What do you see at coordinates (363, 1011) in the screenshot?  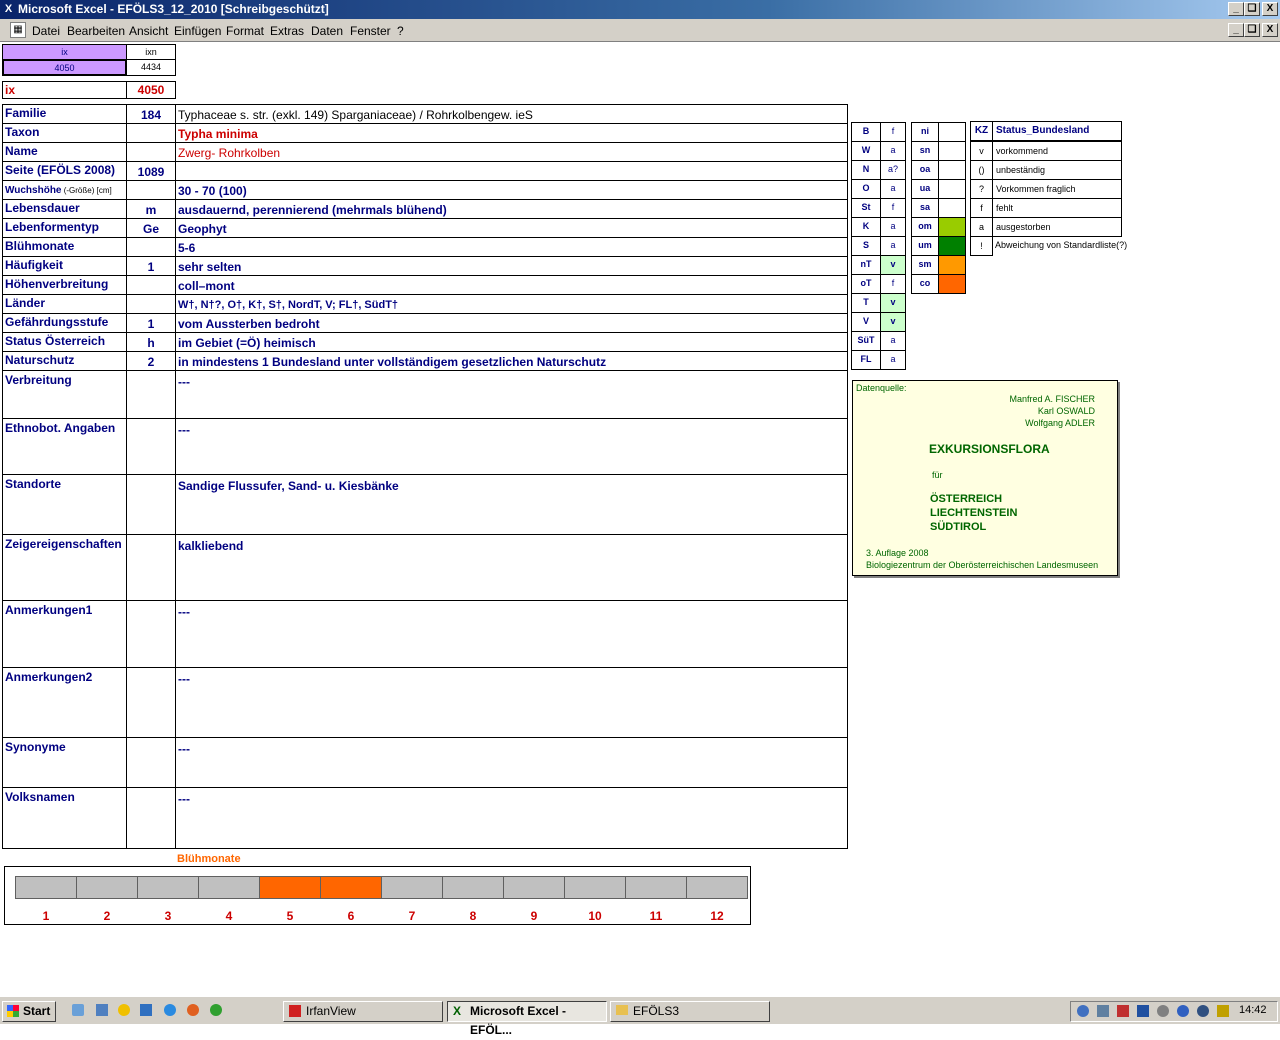 I see `task-irfanview: IrfanView` at bounding box center [363, 1011].